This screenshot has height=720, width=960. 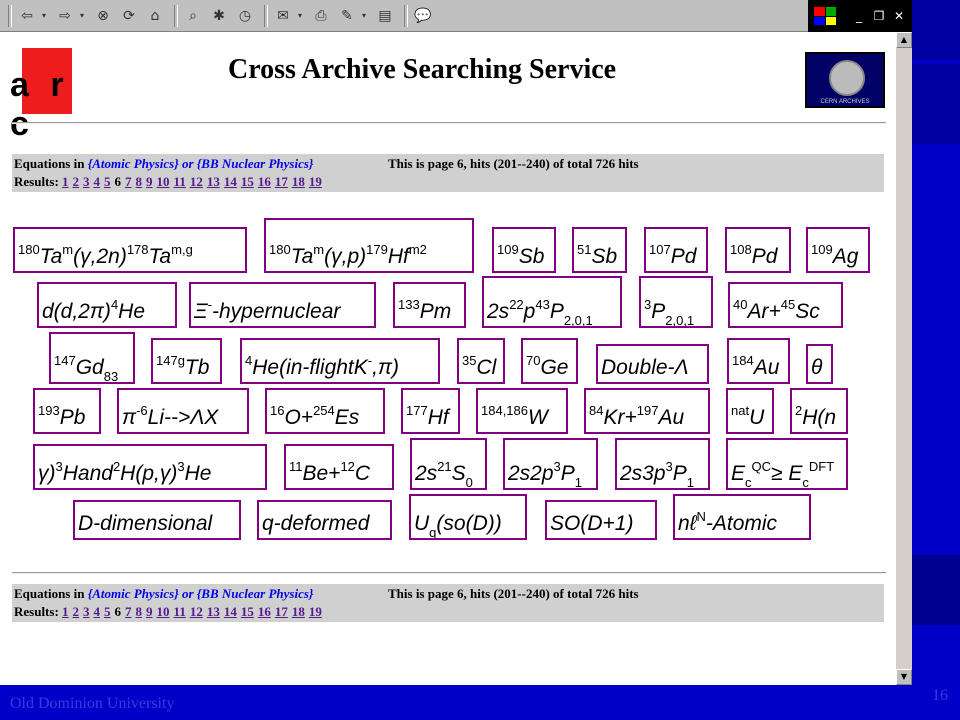 What do you see at coordinates (524, 250) in the screenshot?
I see `equation-box: 109 Sb` at bounding box center [524, 250].